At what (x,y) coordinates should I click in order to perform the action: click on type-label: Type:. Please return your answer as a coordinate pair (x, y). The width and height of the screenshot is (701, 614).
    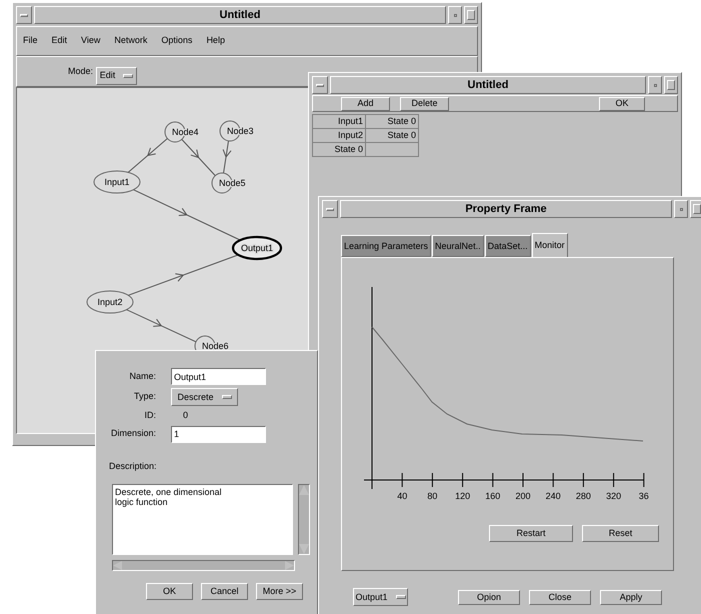
    Looking at the image, I should click on (144, 397).